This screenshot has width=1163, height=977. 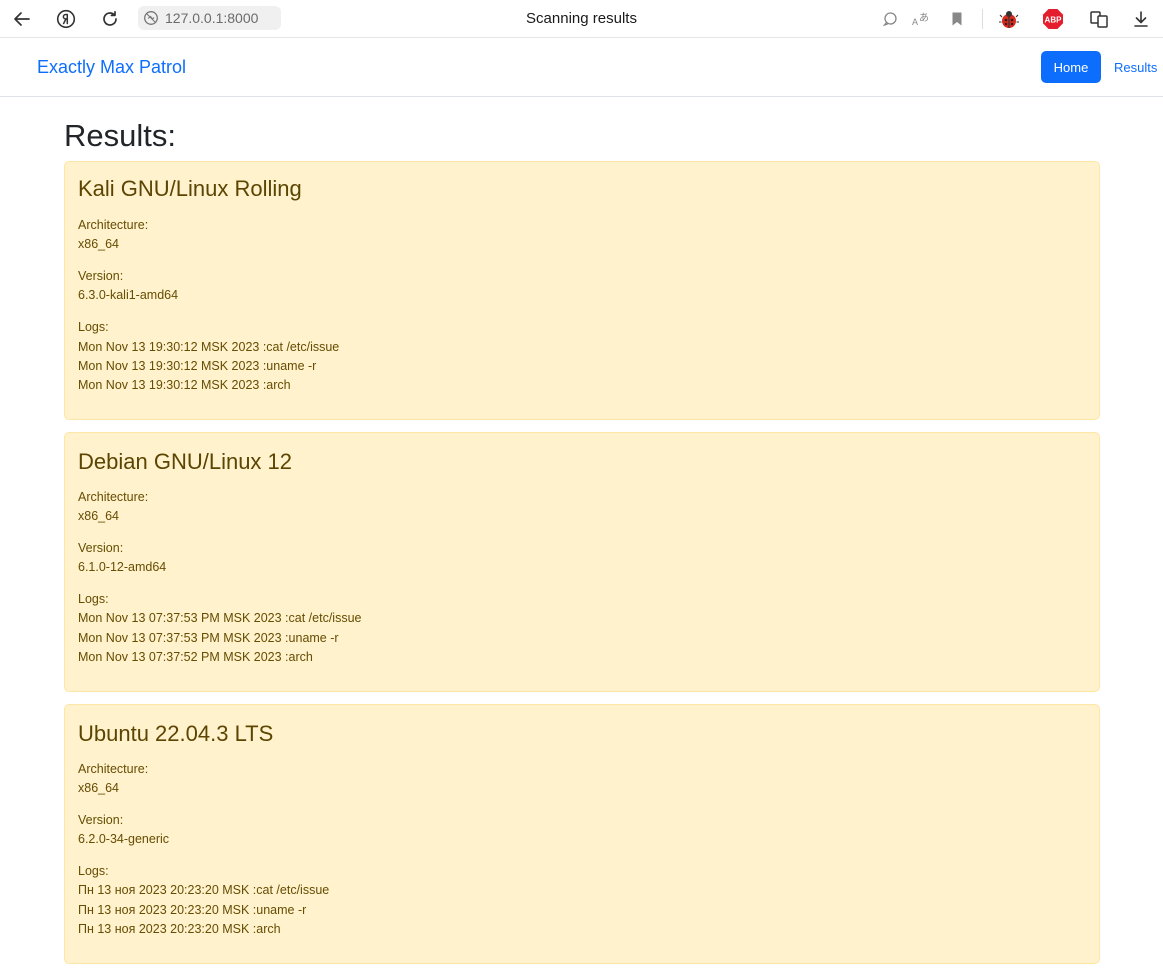 What do you see at coordinates (111, 67) in the screenshot?
I see `brand-link: Exactly Max Patrol` at bounding box center [111, 67].